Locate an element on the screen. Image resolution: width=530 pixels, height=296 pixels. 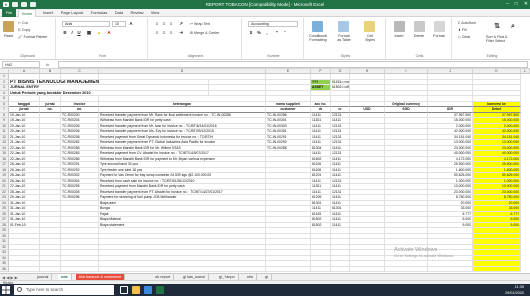
underline-button: U is located at coordinates (79, 33).